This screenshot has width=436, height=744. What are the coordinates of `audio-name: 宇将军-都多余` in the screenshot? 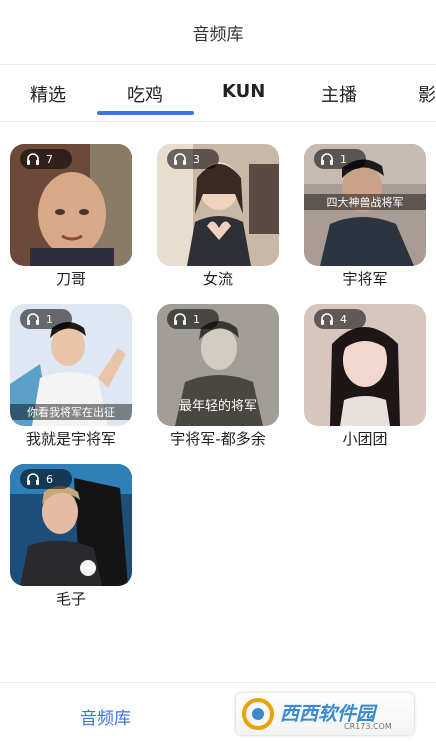 It's located at (218, 438).